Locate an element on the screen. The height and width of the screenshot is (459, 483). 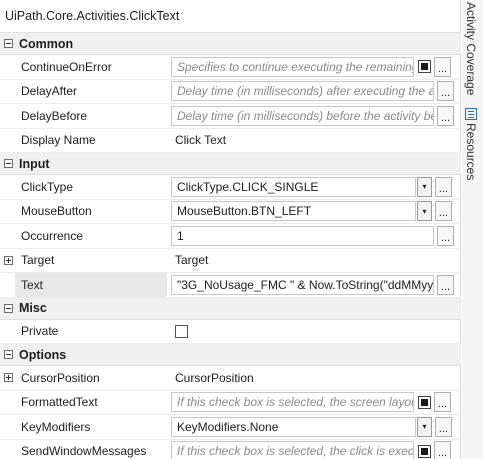
property-name: ContinueOnError is located at coordinates (66, 66).